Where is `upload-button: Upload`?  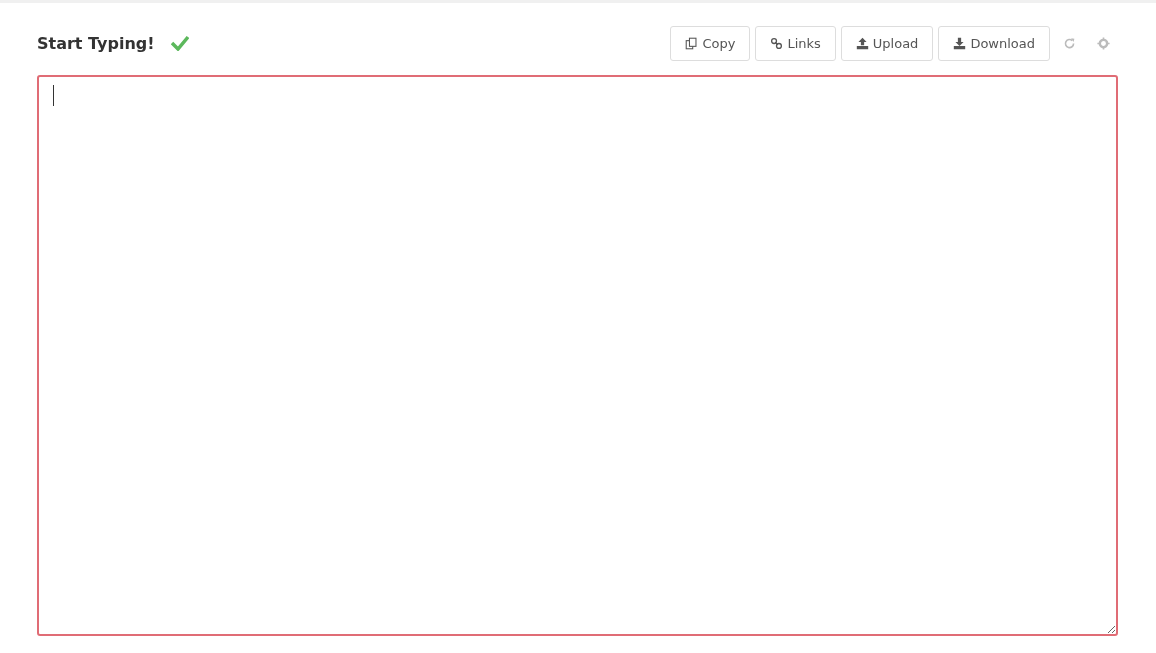 upload-button: Upload is located at coordinates (887, 43).